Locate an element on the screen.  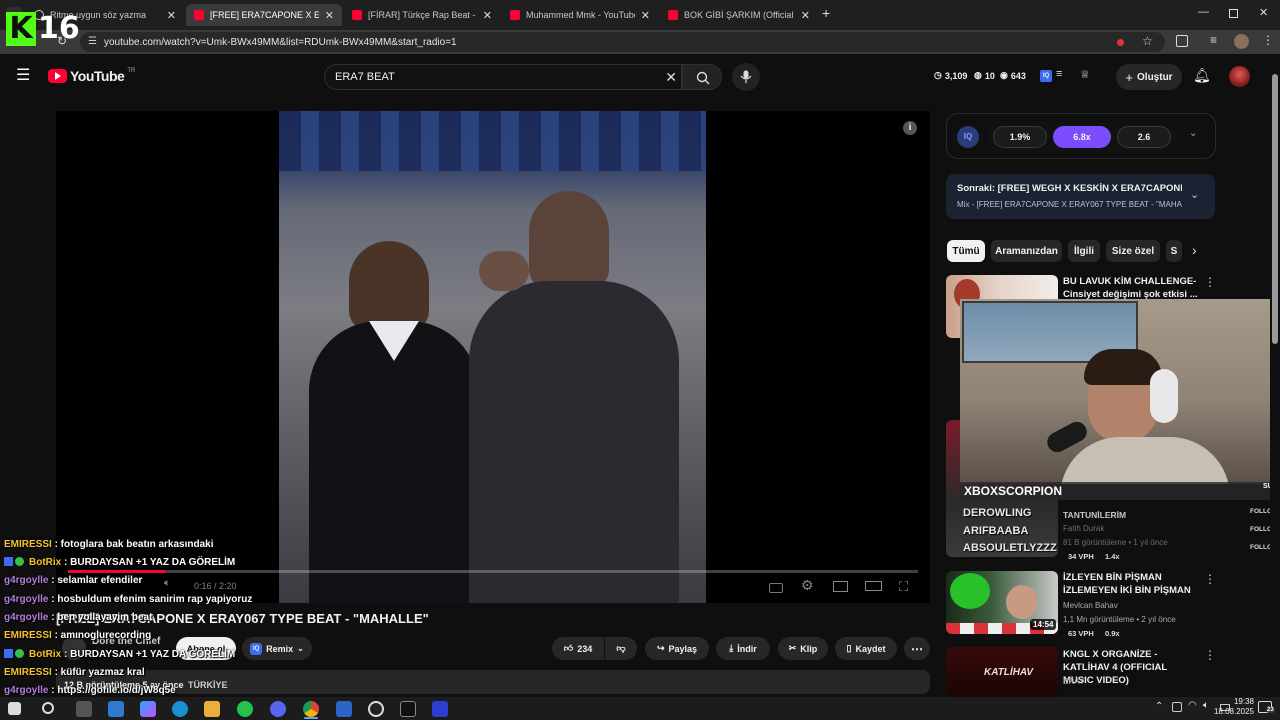
windows-start-icon is located at coordinates (14, 708).